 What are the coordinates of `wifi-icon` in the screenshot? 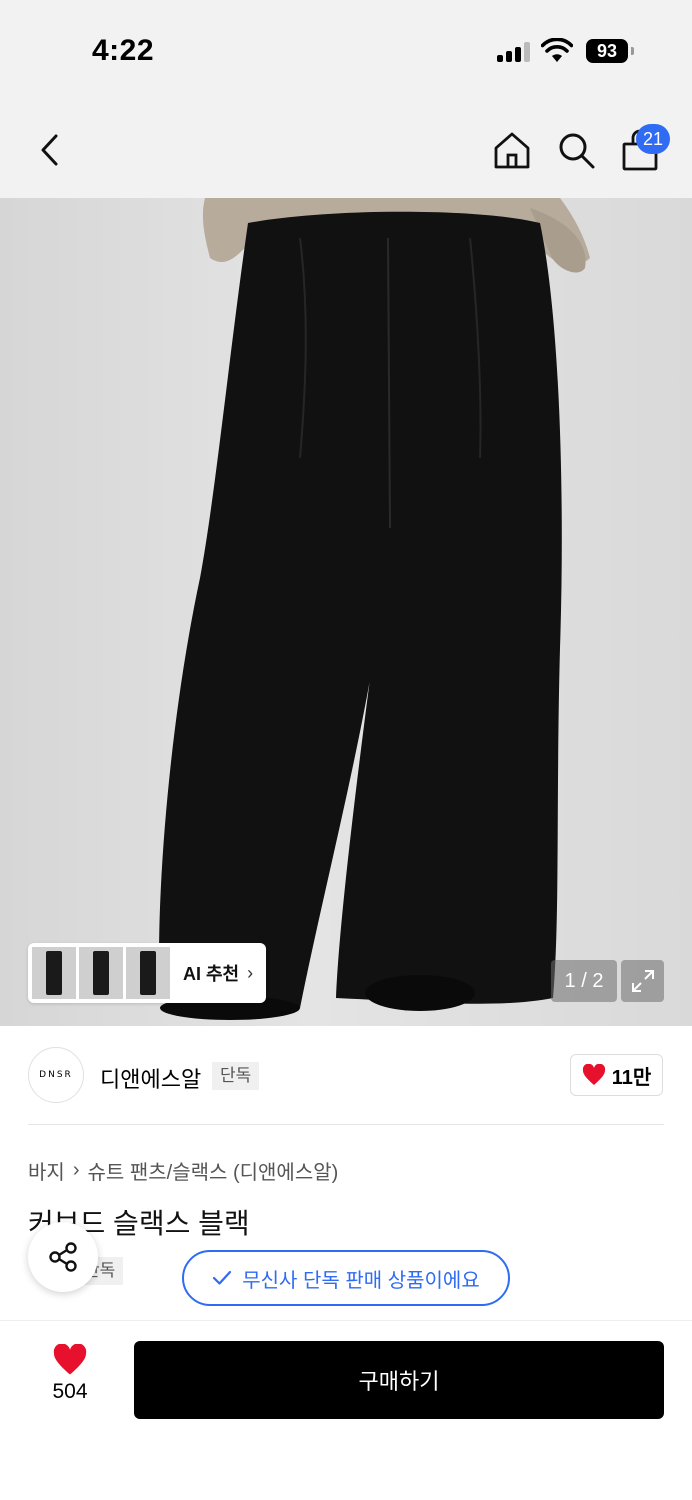 It's located at (557, 50).